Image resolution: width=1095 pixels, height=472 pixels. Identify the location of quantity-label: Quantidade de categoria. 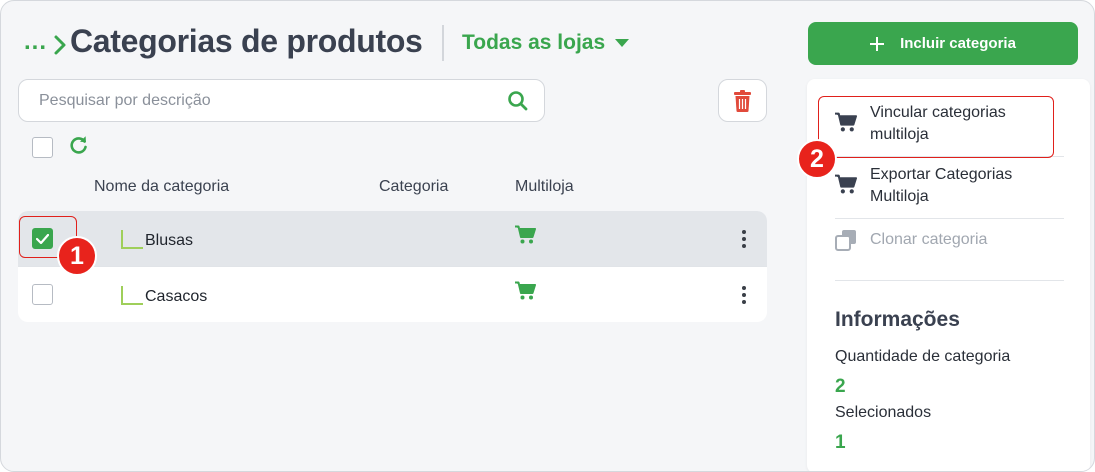
(923, 356).